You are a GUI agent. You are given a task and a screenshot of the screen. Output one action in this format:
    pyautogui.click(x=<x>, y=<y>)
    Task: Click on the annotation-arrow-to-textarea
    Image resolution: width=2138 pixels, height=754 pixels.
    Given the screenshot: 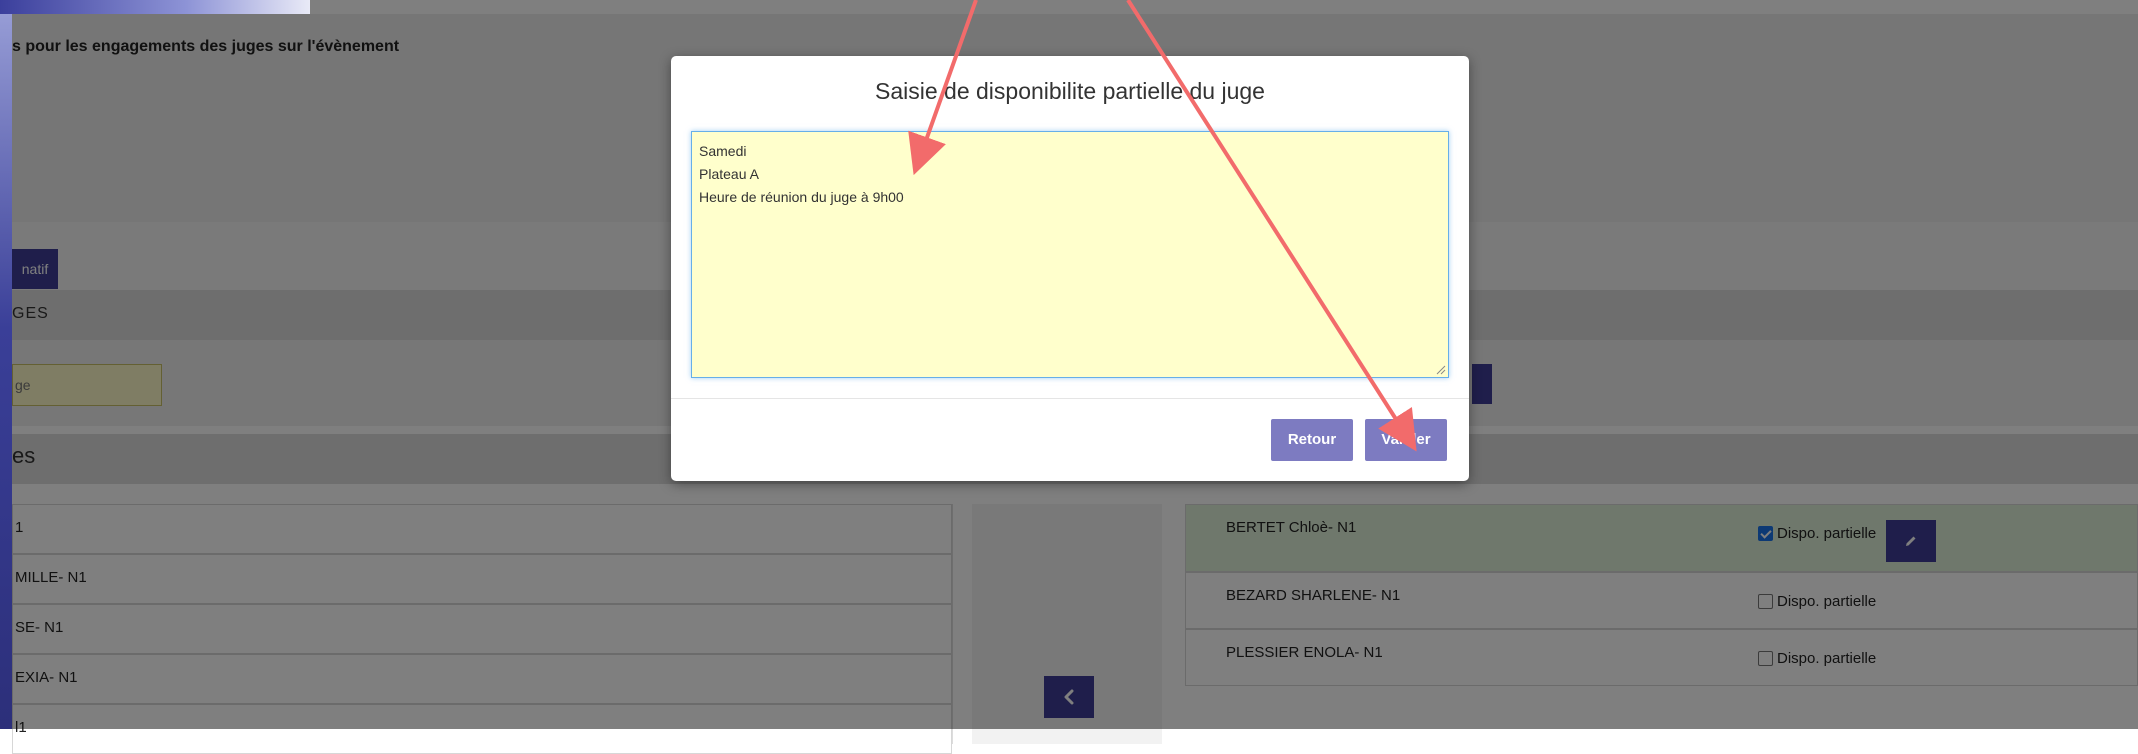 What is the action you would take?
    pyautogui.click(x=943, y=88)
    